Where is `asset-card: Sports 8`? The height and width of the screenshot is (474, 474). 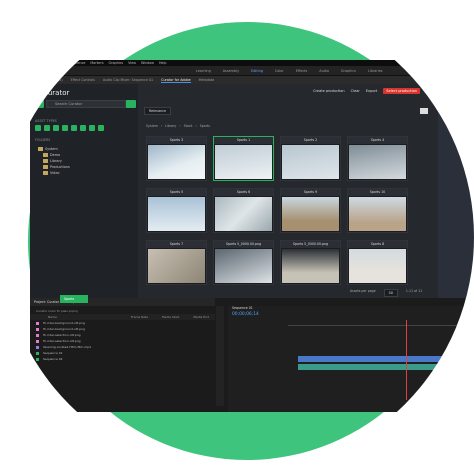 asset-card: Sports 8 is located at coordinates (377, 262).